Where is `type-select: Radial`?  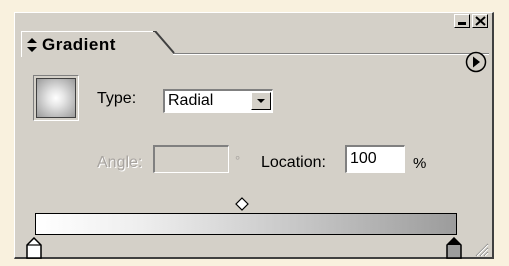 type-select: Radial is located at coordinates (218, 101).